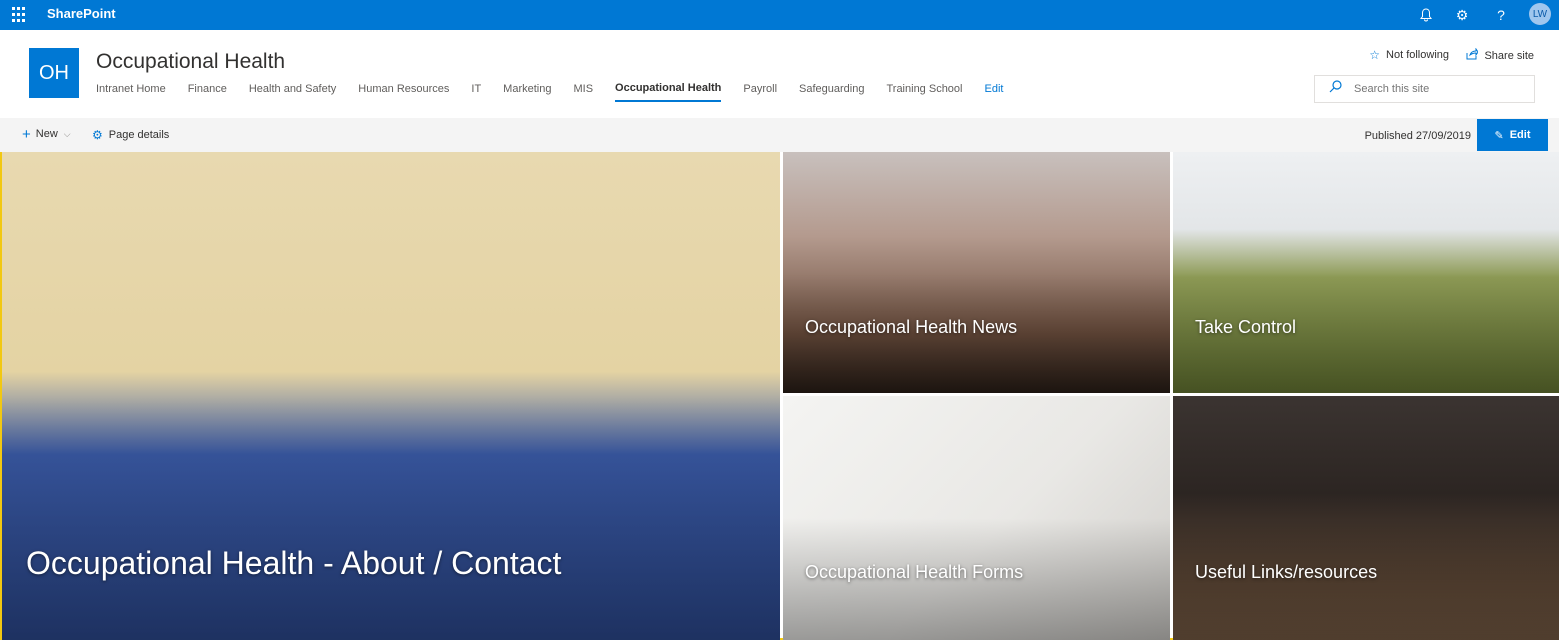 The height and width of the screenshot is (640, 1559). Describe the element at coordinates (476, 92) in the screenshot. I see `nav-item-it: IT` at that location.